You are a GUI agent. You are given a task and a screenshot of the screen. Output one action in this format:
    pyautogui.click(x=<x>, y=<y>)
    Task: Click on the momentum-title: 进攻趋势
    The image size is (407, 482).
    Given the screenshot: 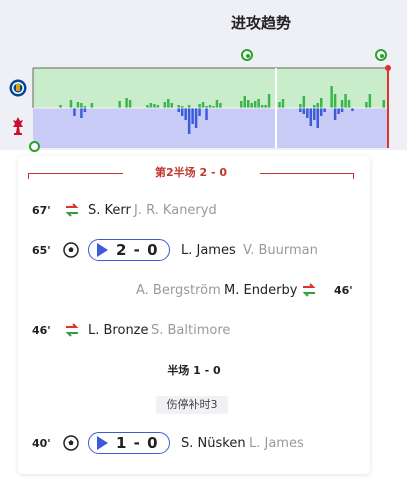 What is the action you would take?
    pyautogui.click(x=261, y=23)
    